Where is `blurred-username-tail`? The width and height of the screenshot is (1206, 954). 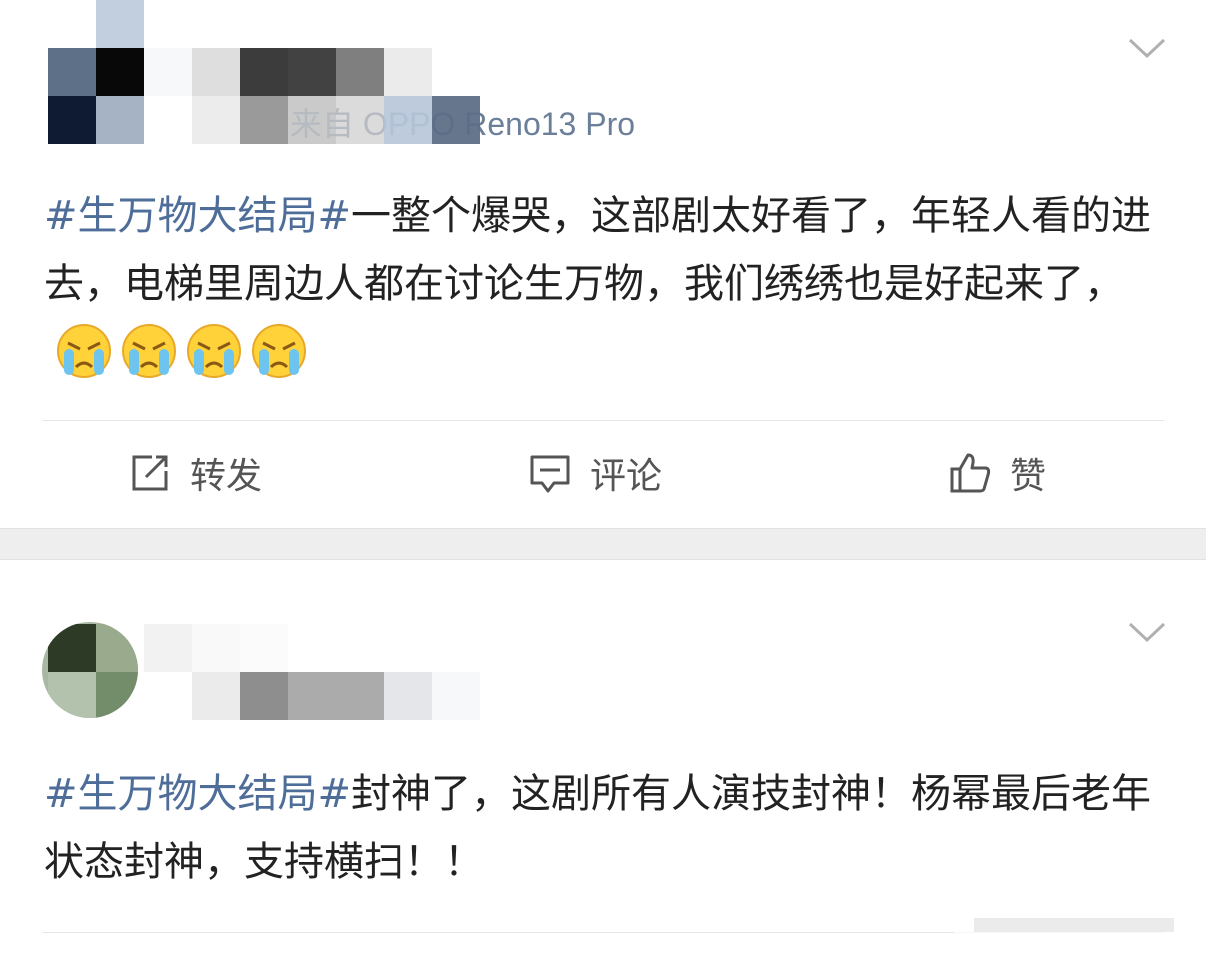 blurred-username-tail is located at coordinates (408, 72).